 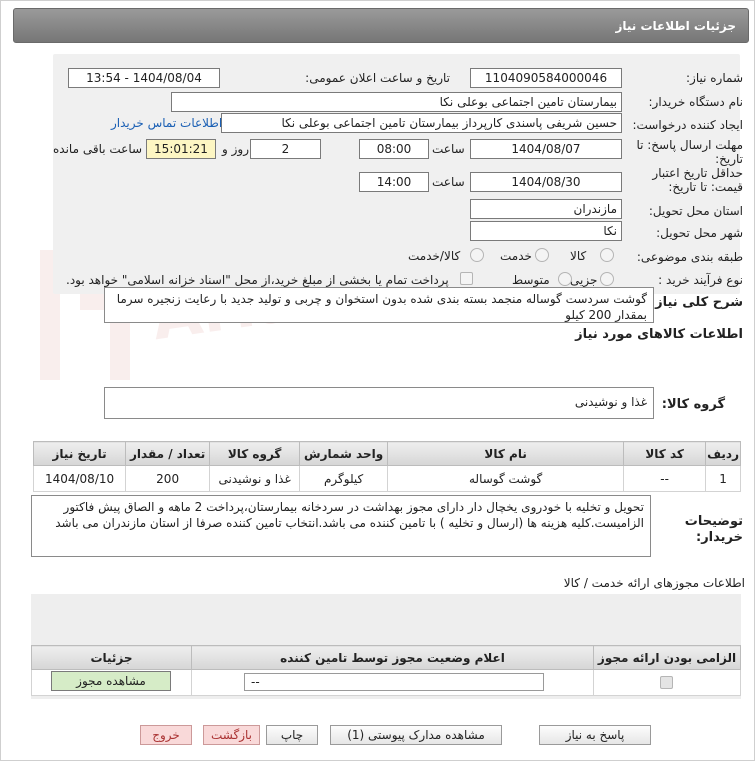 I want to click on buyer-notes-label: توضیحات خریدار:, so click(x=713, y=529).